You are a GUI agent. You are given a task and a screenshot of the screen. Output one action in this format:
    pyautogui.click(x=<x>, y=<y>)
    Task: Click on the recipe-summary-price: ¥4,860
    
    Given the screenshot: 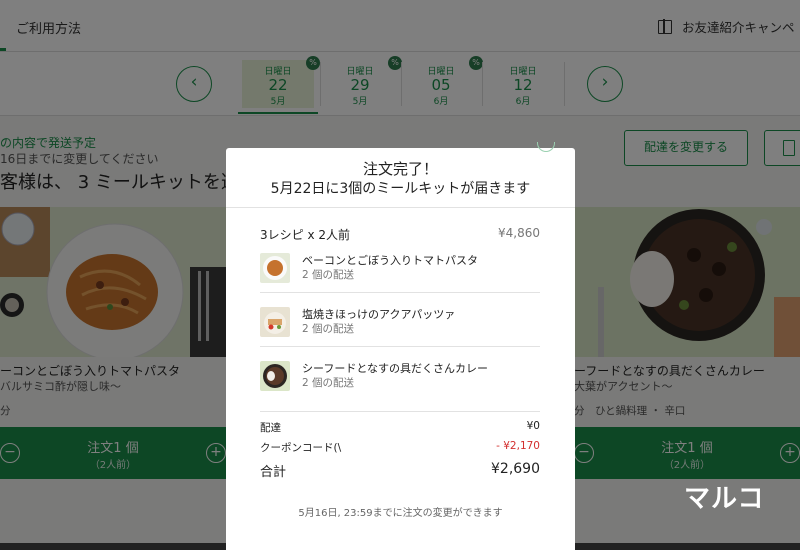 What is the action you would take?
    pyautogui.click(x=519, y=233)
    